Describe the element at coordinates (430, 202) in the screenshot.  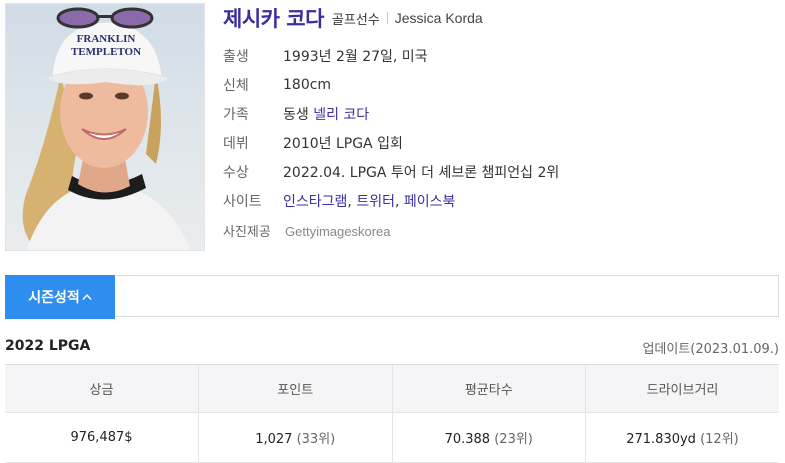
I see `facebook-link: 페이스북` at that location.